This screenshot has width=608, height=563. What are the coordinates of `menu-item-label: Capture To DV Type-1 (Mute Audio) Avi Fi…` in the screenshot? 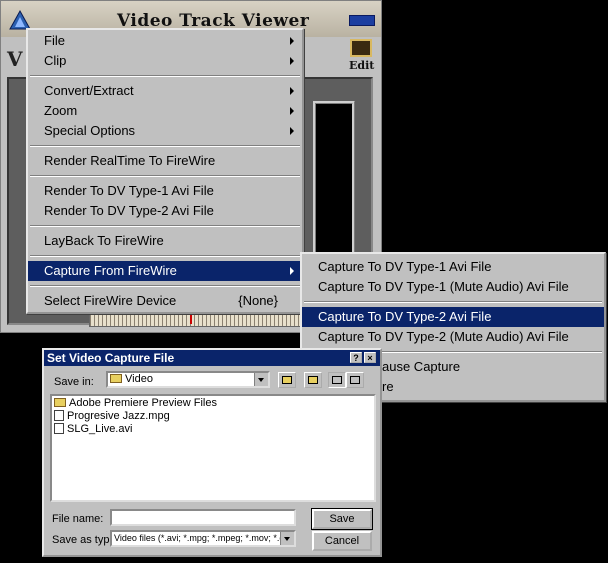 It's located at (443, 286).